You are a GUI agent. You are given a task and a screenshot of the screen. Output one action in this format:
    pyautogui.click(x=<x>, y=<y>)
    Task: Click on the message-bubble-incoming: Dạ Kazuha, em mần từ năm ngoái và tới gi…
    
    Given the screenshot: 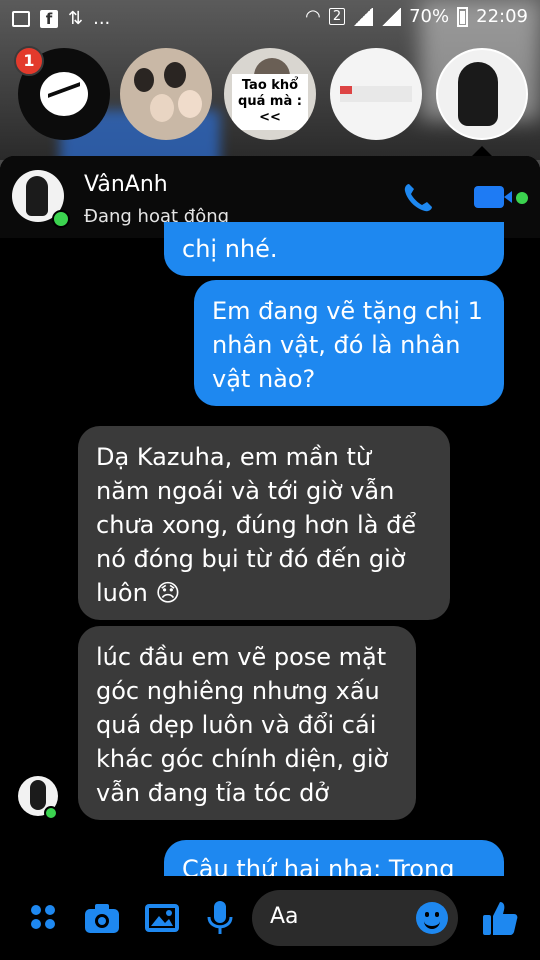 What is the action you would take?
    pyautogui.click(x=264, y=523)
    